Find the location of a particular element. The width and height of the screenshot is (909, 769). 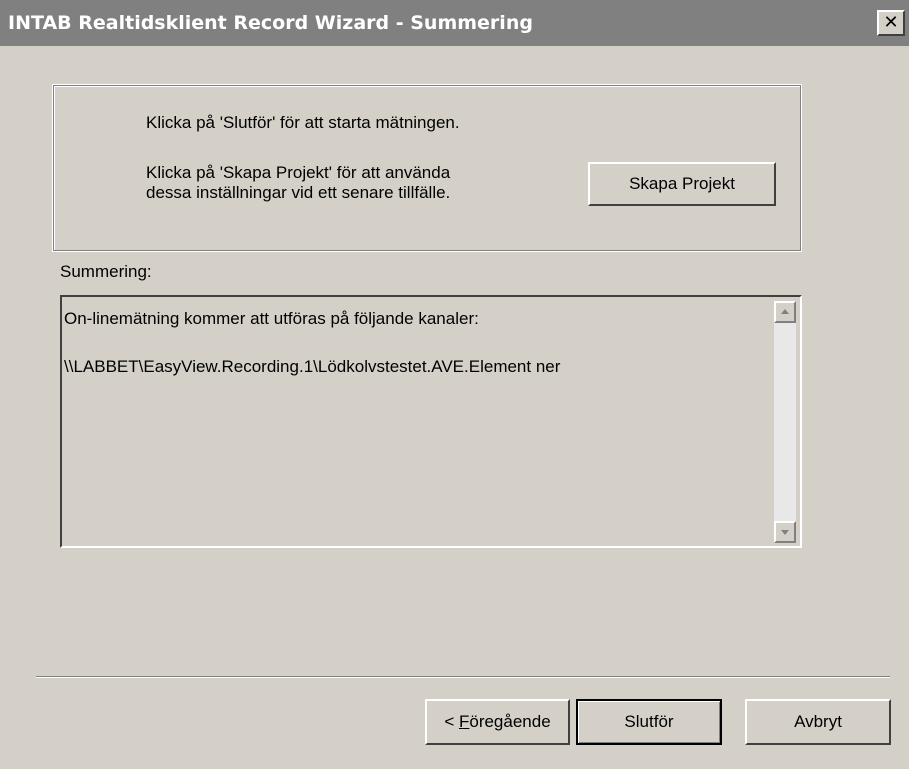

previous-prefix: < is located at coordinates (451, 721).